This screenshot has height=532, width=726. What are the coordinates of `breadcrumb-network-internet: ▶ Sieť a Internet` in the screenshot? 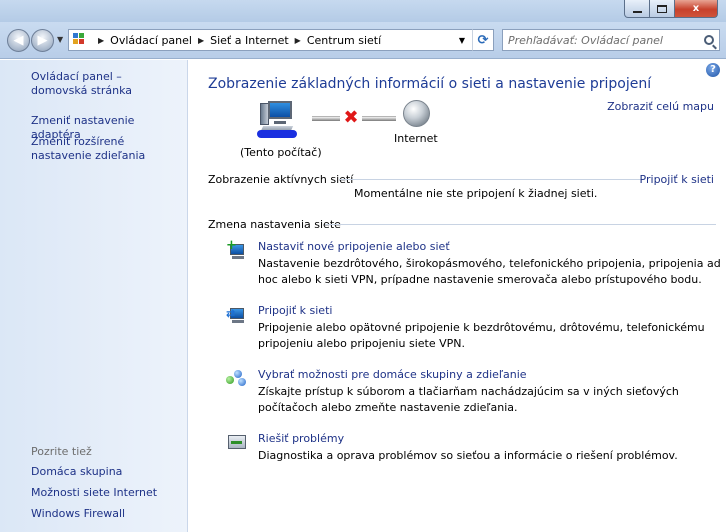 It's located at (243, 40).